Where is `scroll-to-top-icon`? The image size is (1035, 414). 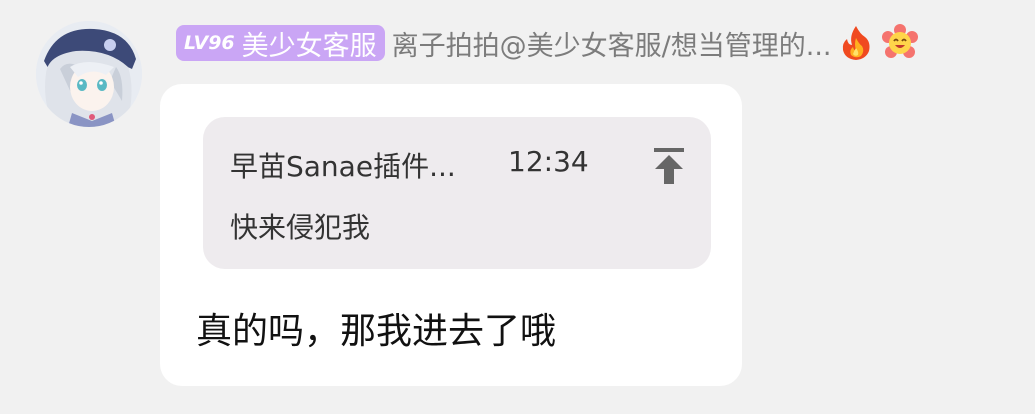
scroll-to-top-icon is located at coordinates (669, 166).